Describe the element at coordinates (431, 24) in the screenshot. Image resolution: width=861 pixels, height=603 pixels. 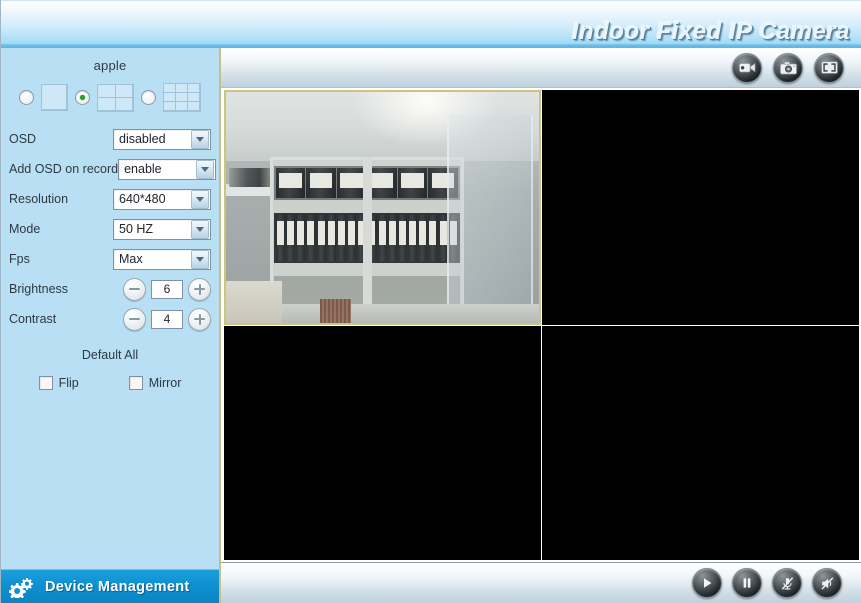
I see `app-header: Indoor Fixed IP Camera` at that location.